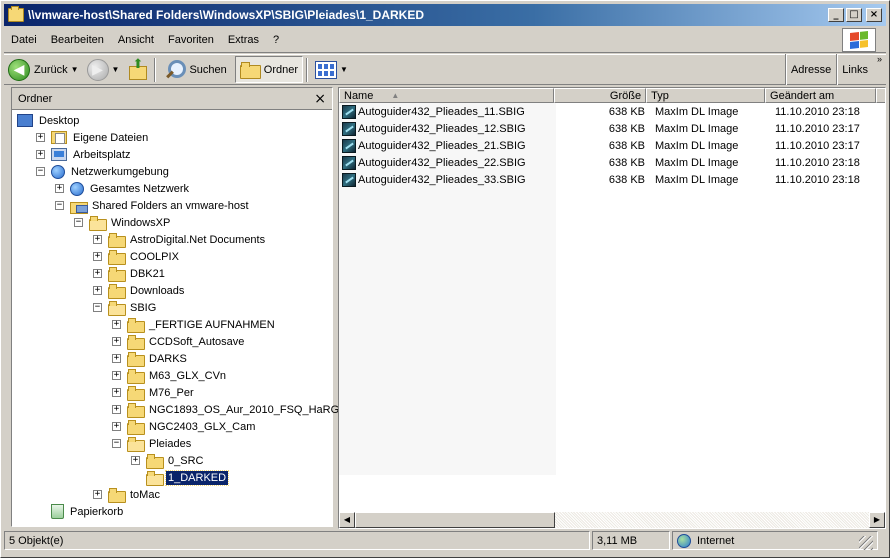 The width and height of the screenshot is (890, 558). I want to click on menu-help: ?, so click(276, 40).